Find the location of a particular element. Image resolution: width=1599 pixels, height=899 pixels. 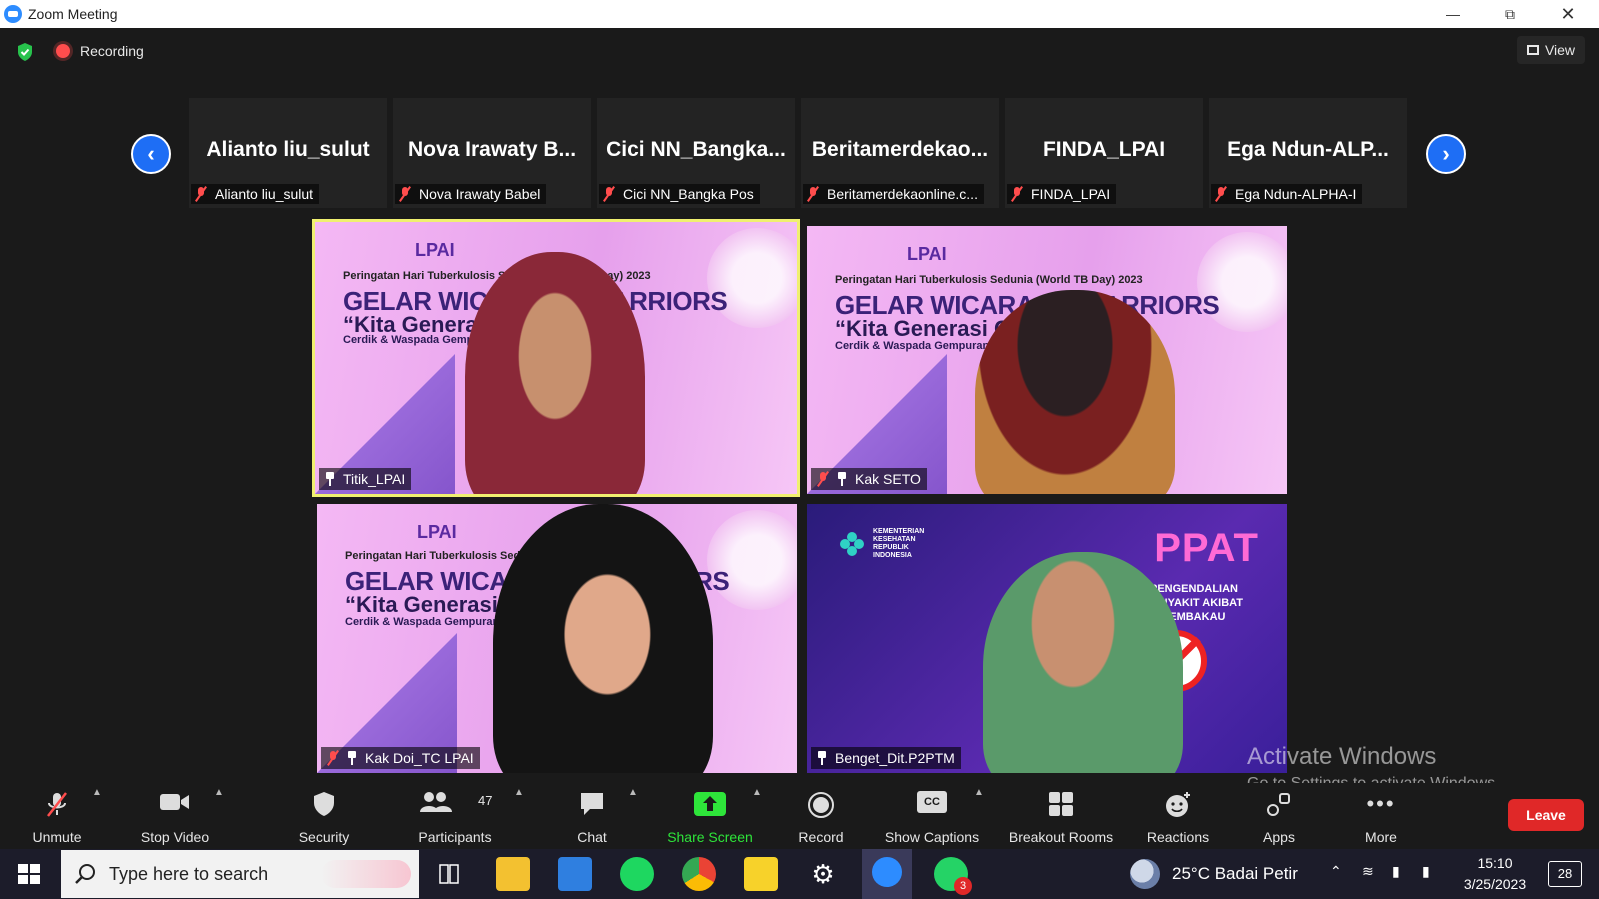

title-bar: Zoom Meeting — ⧉ ✕ is located at coordinates (799, 14).